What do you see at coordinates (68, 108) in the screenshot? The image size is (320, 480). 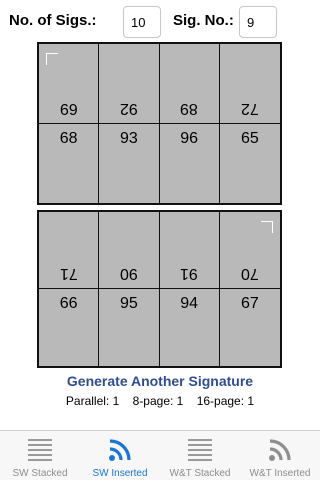 I see `page-number: 69` at bounding box center [68, 108].